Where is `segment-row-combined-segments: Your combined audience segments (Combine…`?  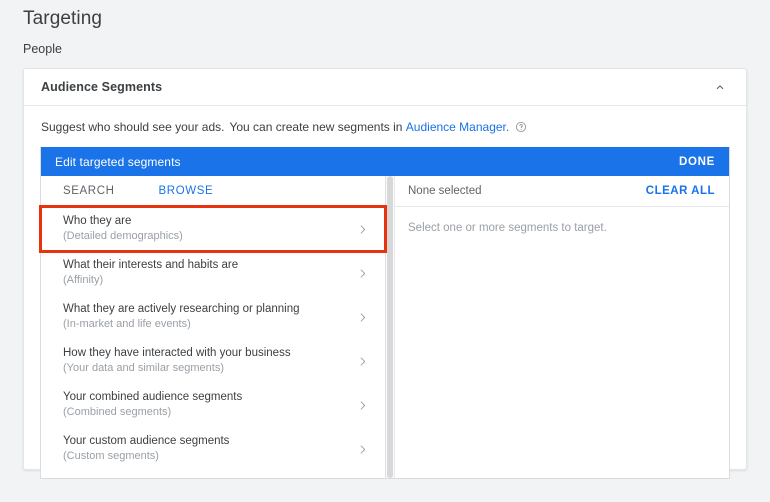 segment-row-combined-segments: Your combined audience segments (Combine… is located at coordinates (213, 405).